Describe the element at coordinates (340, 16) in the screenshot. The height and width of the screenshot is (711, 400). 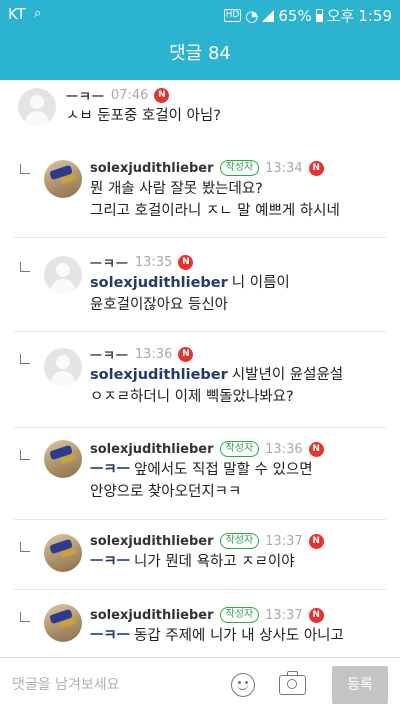
I see `ampm-label: 오후` at that location.